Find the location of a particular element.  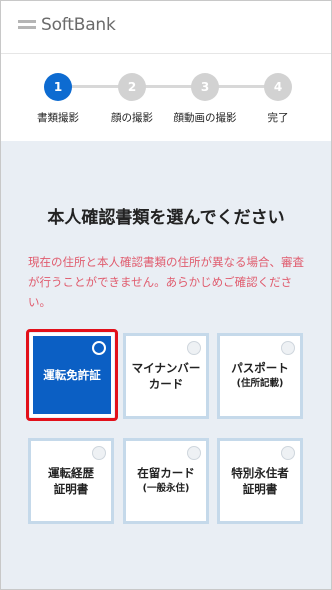

step-4-label: 完了 is located at coordinates (278, 118).